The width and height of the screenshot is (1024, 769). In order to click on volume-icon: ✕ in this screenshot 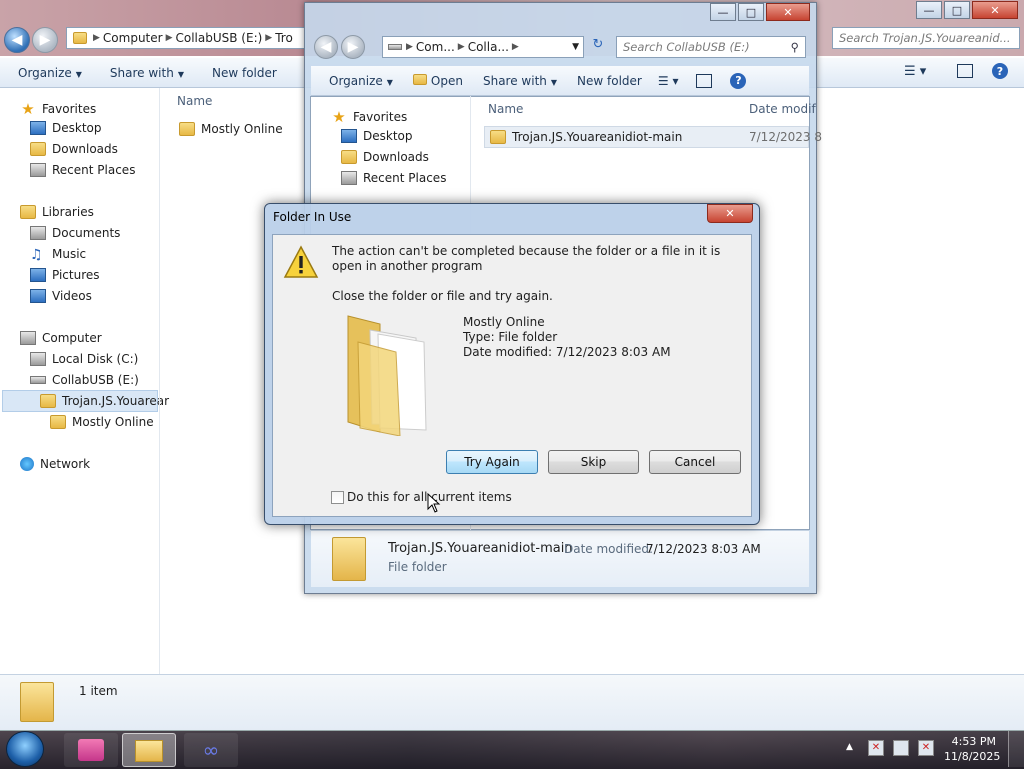, I will do `click(926, 748)`.